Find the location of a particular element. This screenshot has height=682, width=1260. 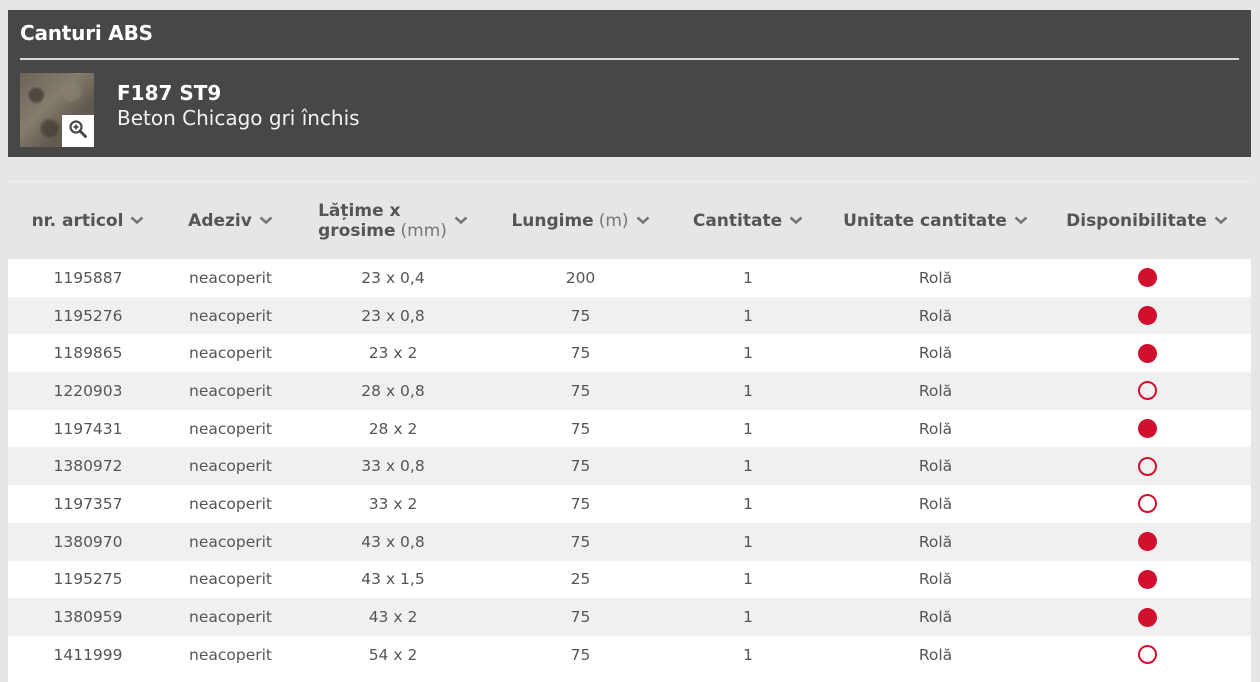

column-label: Cantitate is located at coordinates (737, 220).